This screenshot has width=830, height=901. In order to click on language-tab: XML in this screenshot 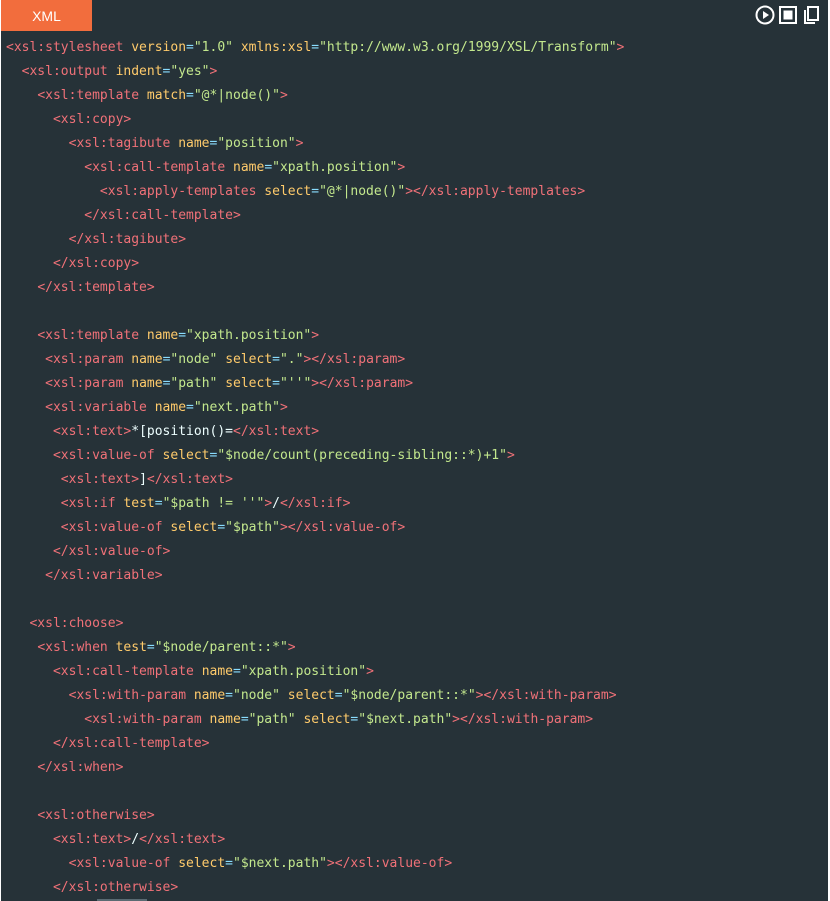, I will do `click(46, 15)`.